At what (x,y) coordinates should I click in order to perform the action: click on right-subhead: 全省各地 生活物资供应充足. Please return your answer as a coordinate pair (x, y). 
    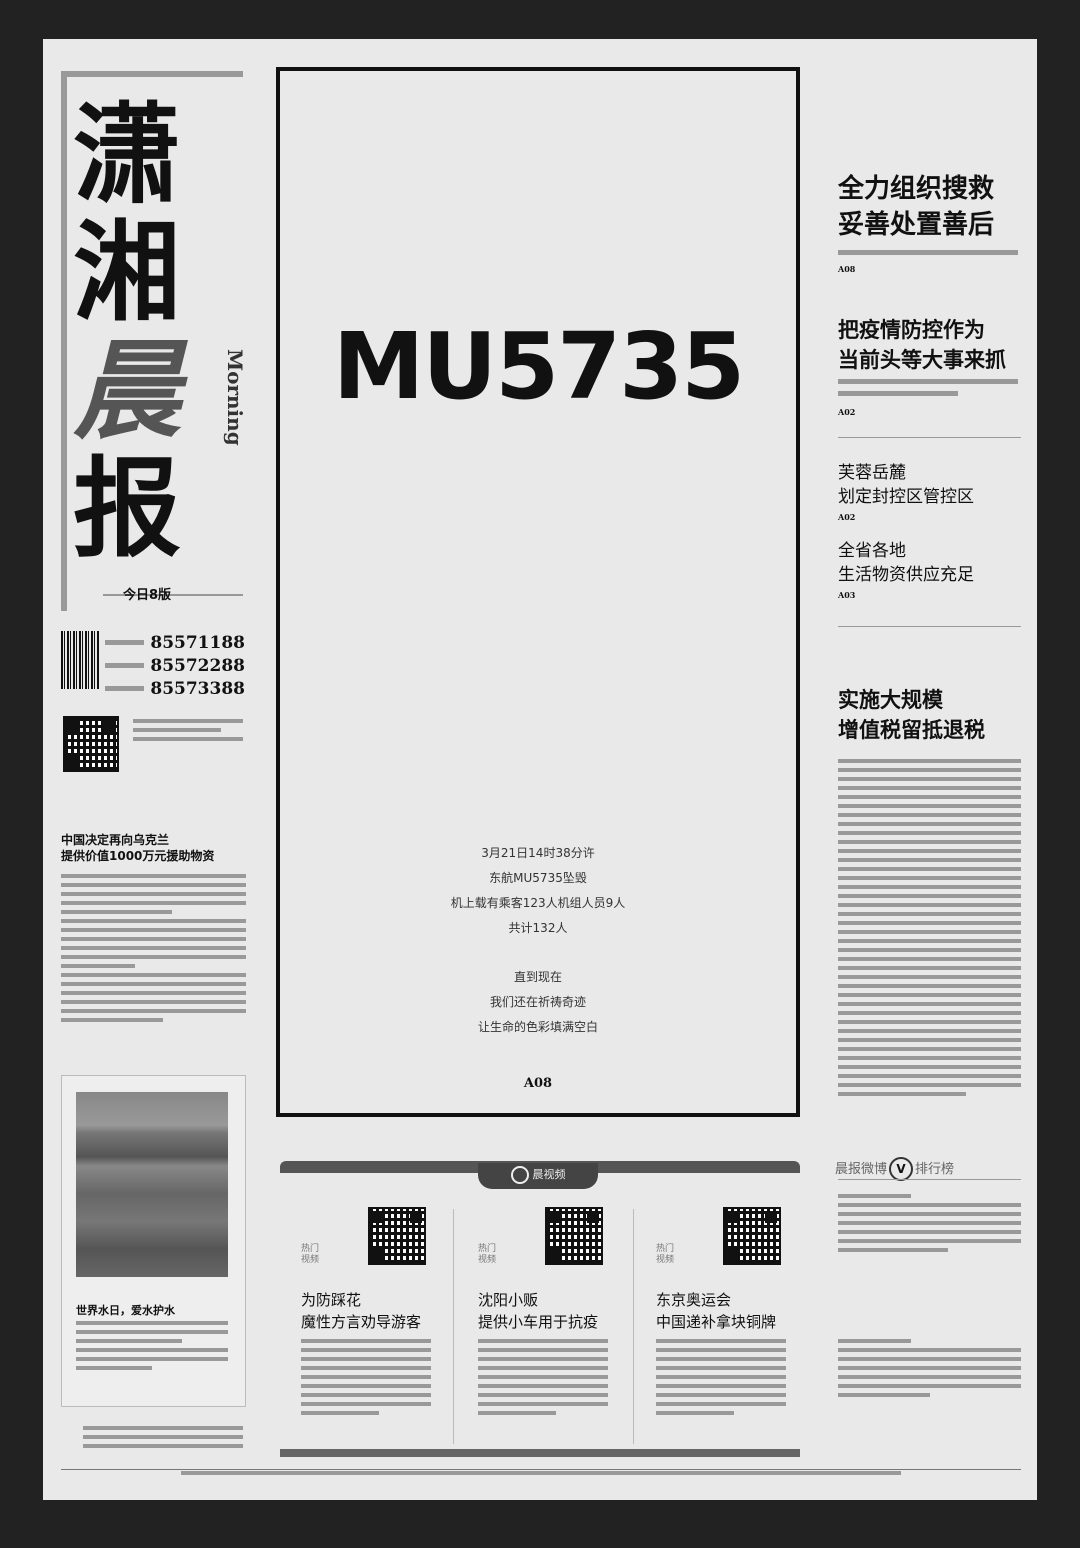
    Looking at the image, I should click on (906, 563).